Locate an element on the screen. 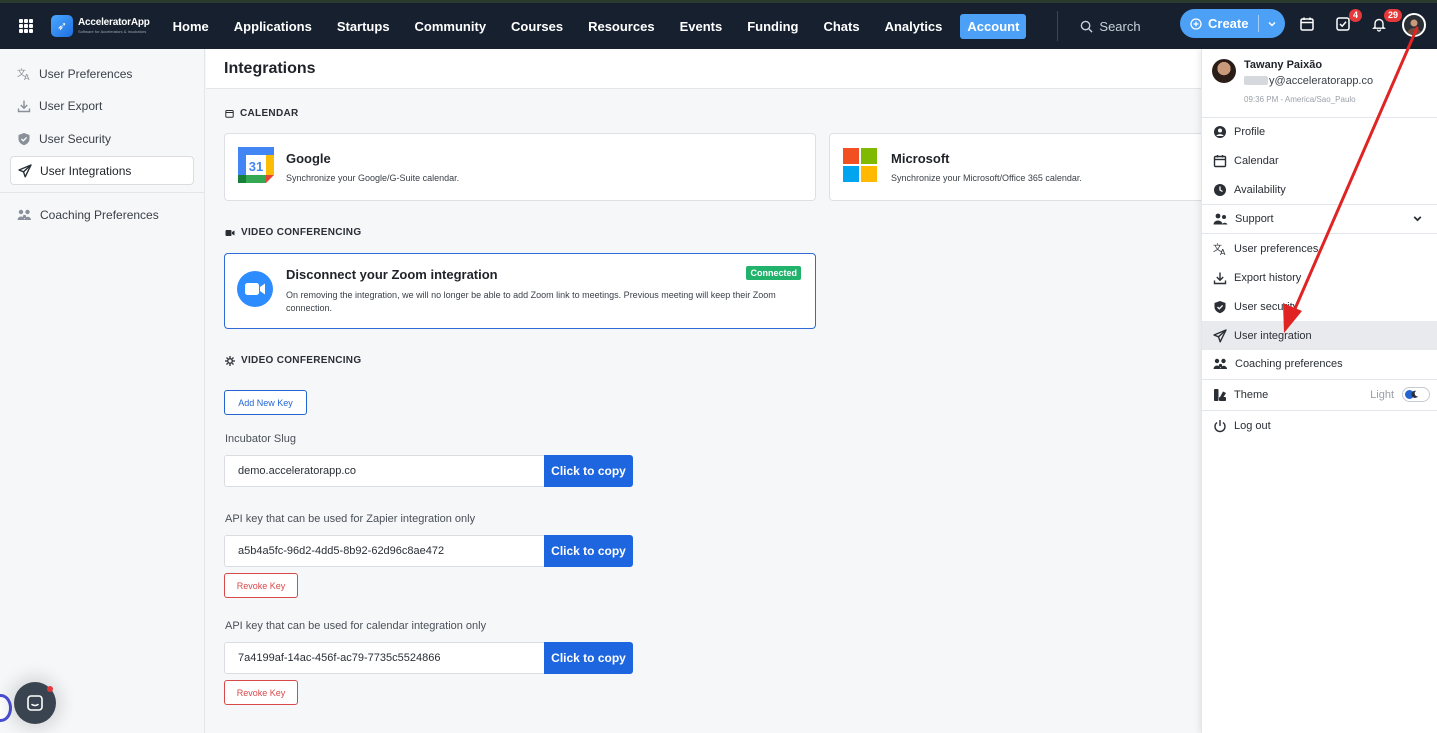  apps-grid-icon is located at coordinates (26, 26).